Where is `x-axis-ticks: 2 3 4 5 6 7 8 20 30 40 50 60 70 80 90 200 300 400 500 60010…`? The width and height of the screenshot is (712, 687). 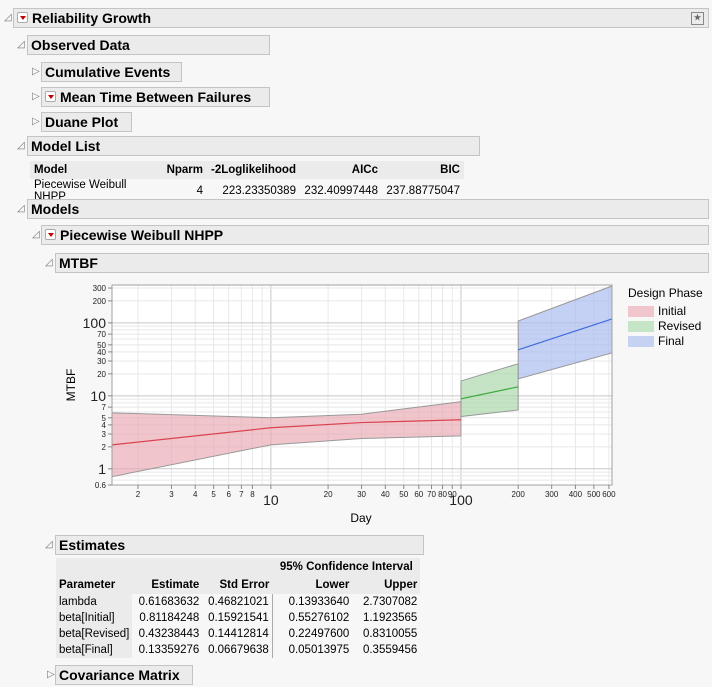
x-axis-ticks: 2 3 4 5 6 7 8 20 30 40 50 60 70 80 90 200 300 400 500 60010… is located at coordinates (376, 496).